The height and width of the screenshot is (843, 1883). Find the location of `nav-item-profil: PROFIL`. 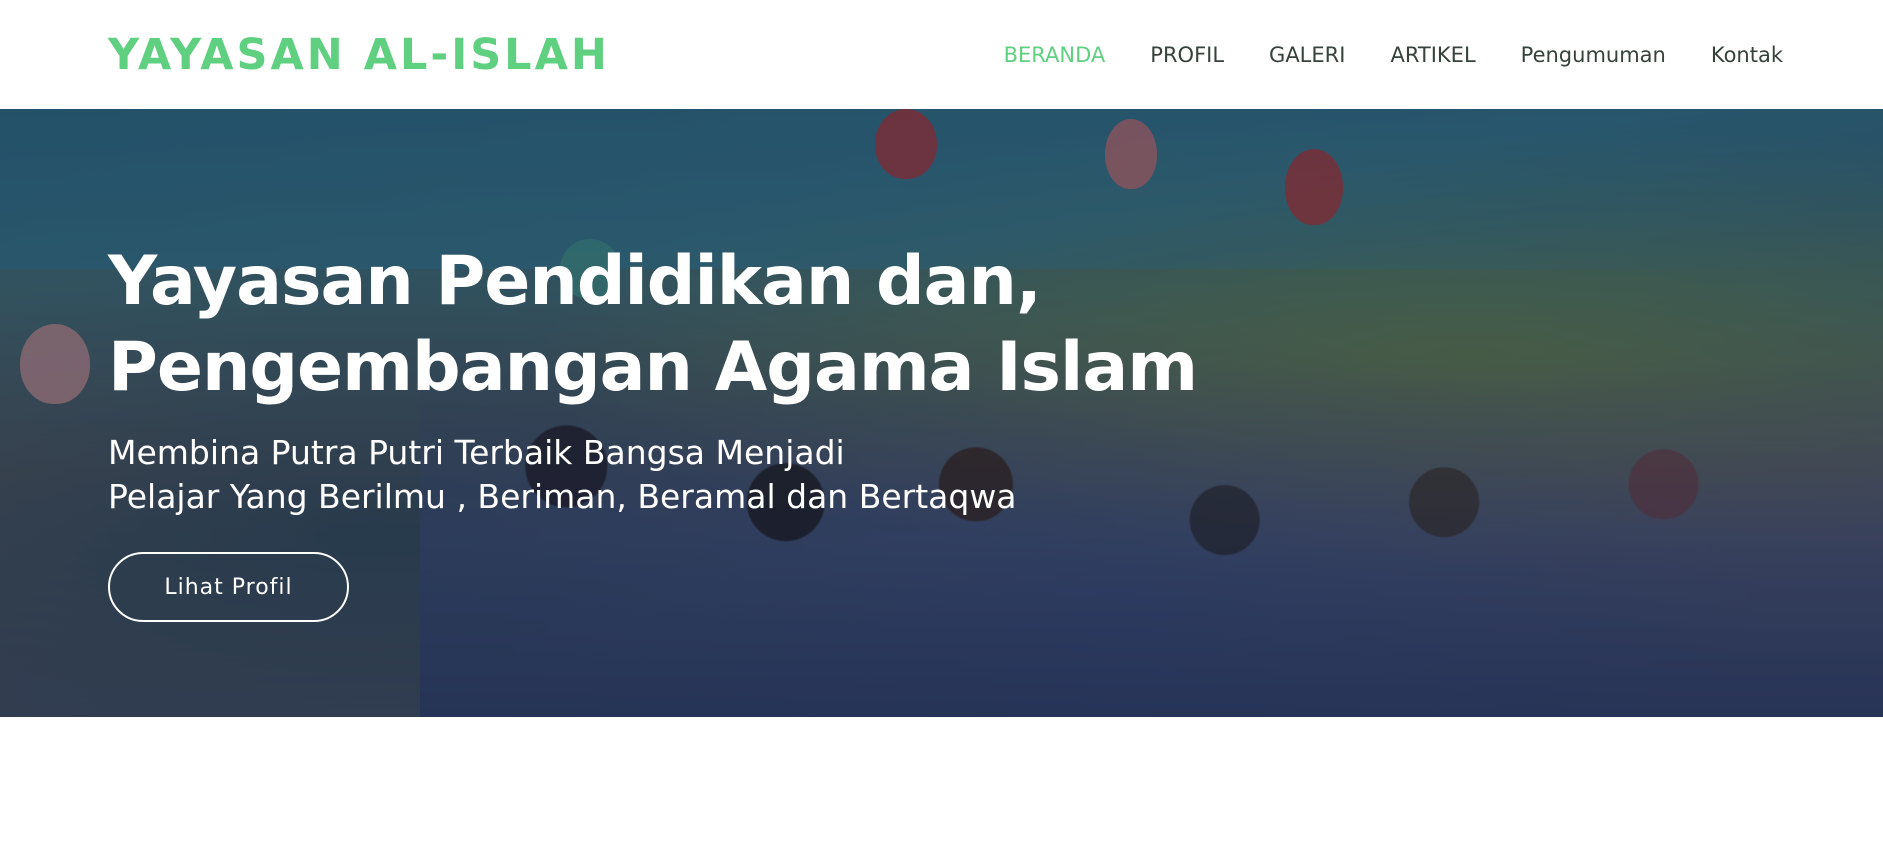

nav-item-profil: PROFIL is located at coordinates (1187, 55).